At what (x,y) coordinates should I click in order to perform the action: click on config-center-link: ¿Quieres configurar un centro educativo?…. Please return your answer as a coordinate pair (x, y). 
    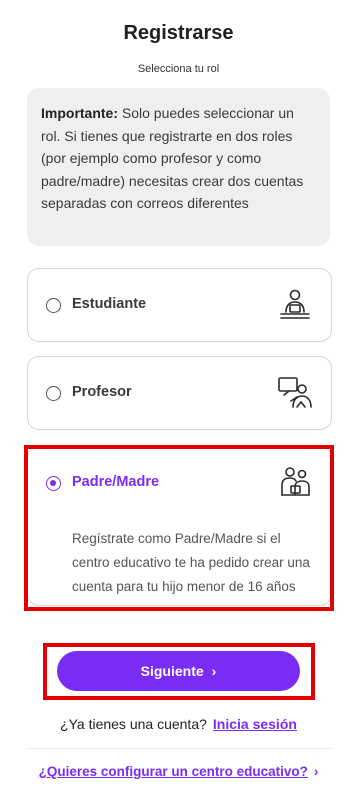
    Looking at the image, I should click on (178, 771).